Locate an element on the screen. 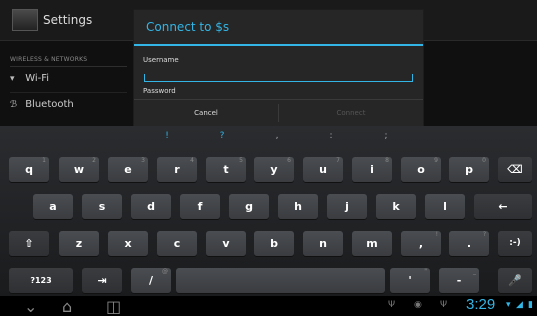 The height and width of the screenshot is (316, 537). settings-item-label: Wi-Fi is located at coordinates (37, 78).